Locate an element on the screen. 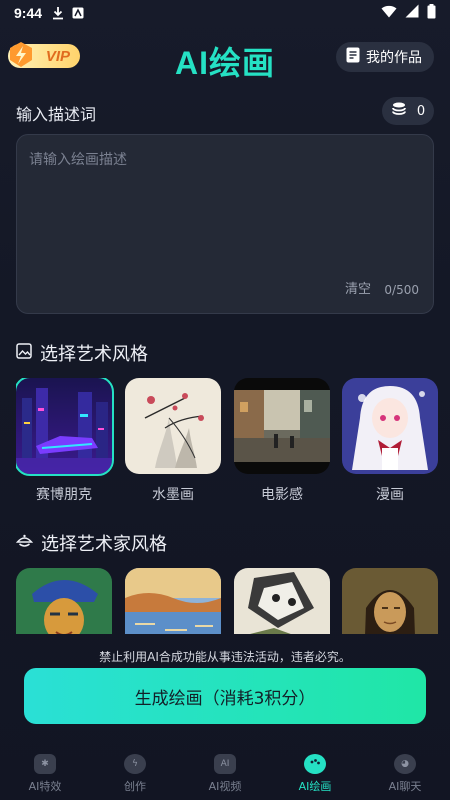 This screenshot has height=800, width=450. status-time: 9:44 is located at coordinates (28, 13).